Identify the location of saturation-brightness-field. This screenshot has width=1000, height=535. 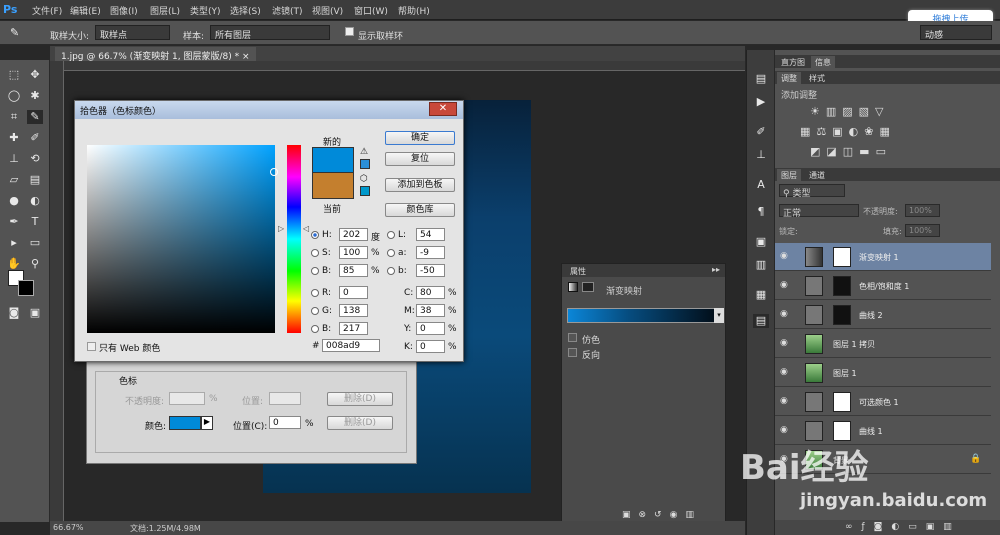
(182, 239).